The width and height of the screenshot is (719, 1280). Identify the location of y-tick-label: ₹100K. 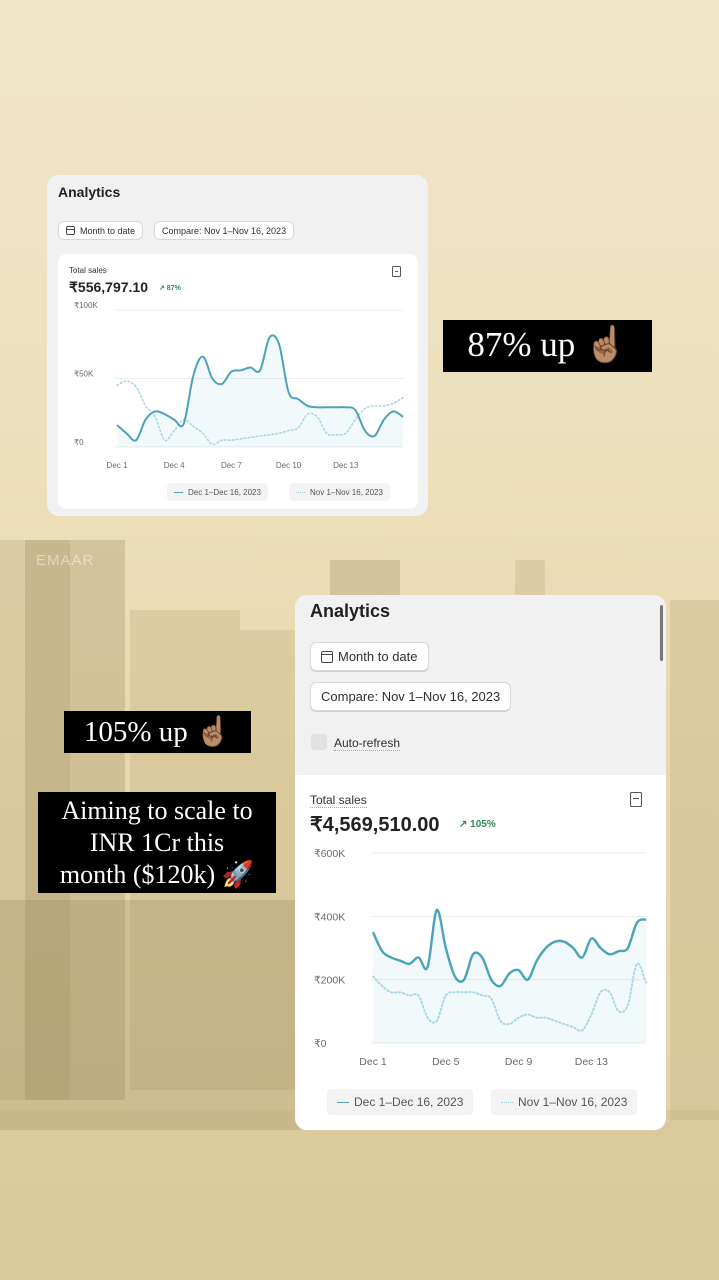
(86, 305).